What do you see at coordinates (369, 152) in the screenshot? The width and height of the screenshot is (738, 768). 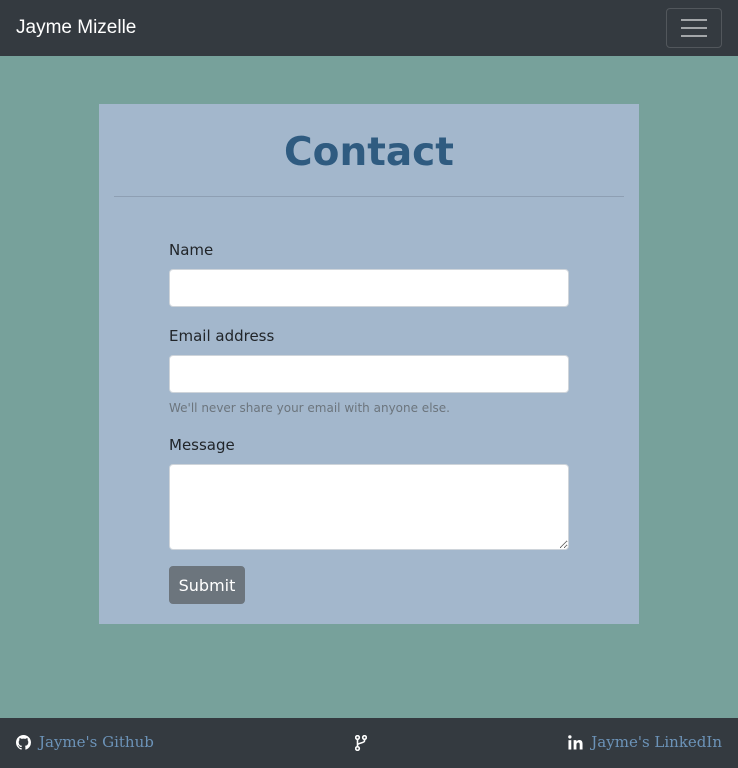 I see `page-title: Contact` at bounding box center [369, 152].